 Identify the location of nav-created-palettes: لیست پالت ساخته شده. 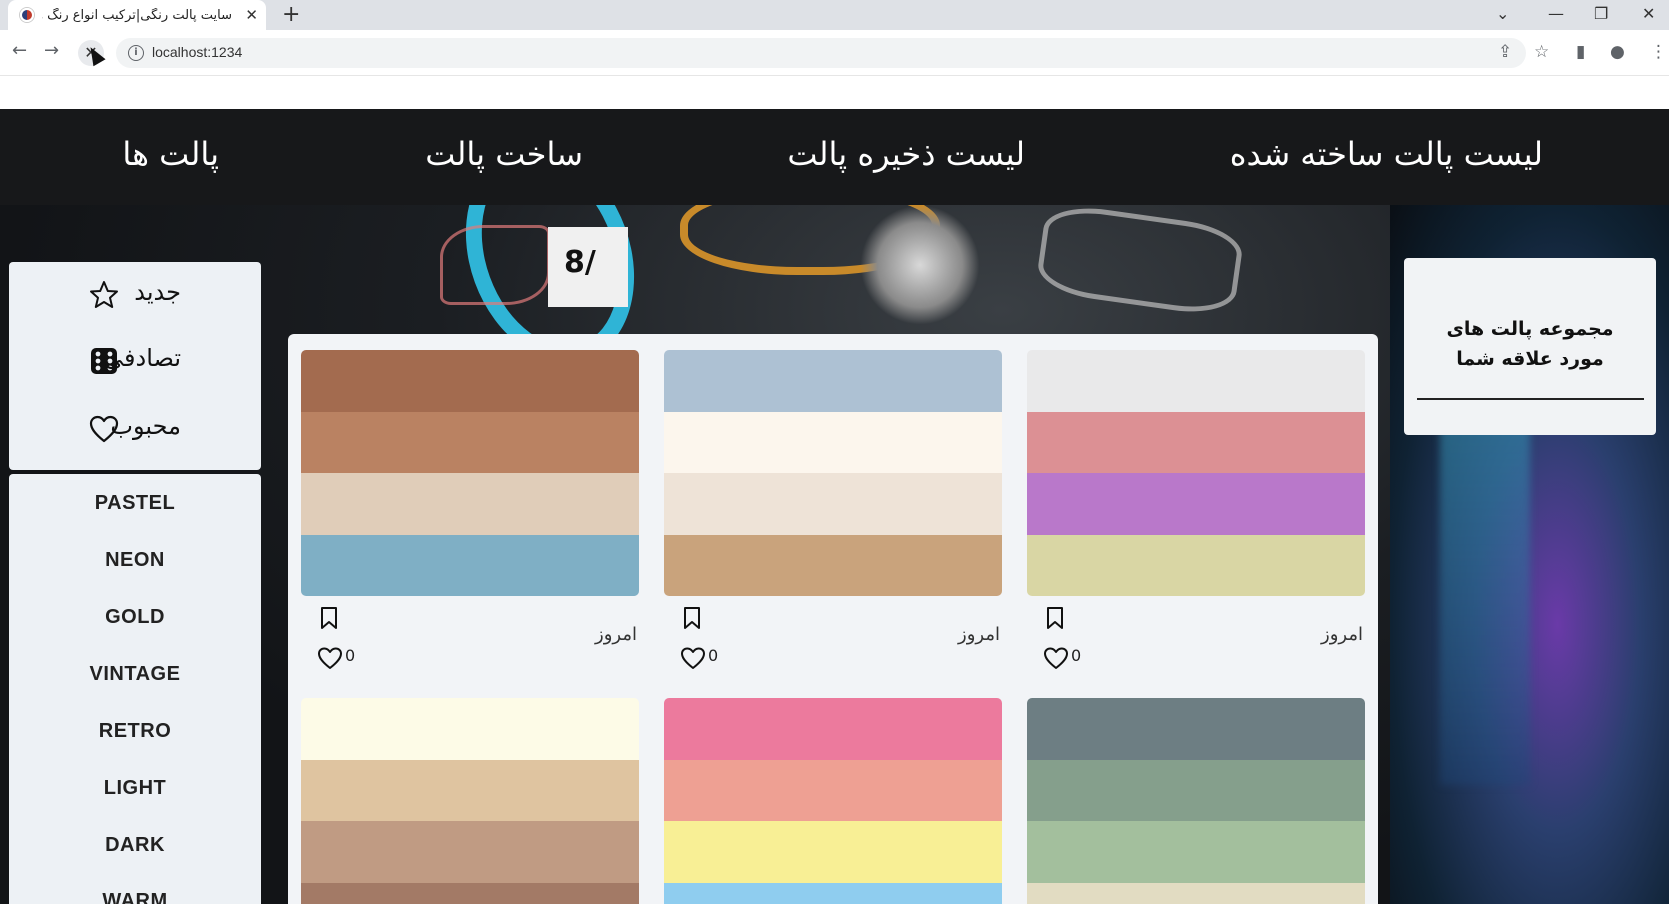
(1386, 154).